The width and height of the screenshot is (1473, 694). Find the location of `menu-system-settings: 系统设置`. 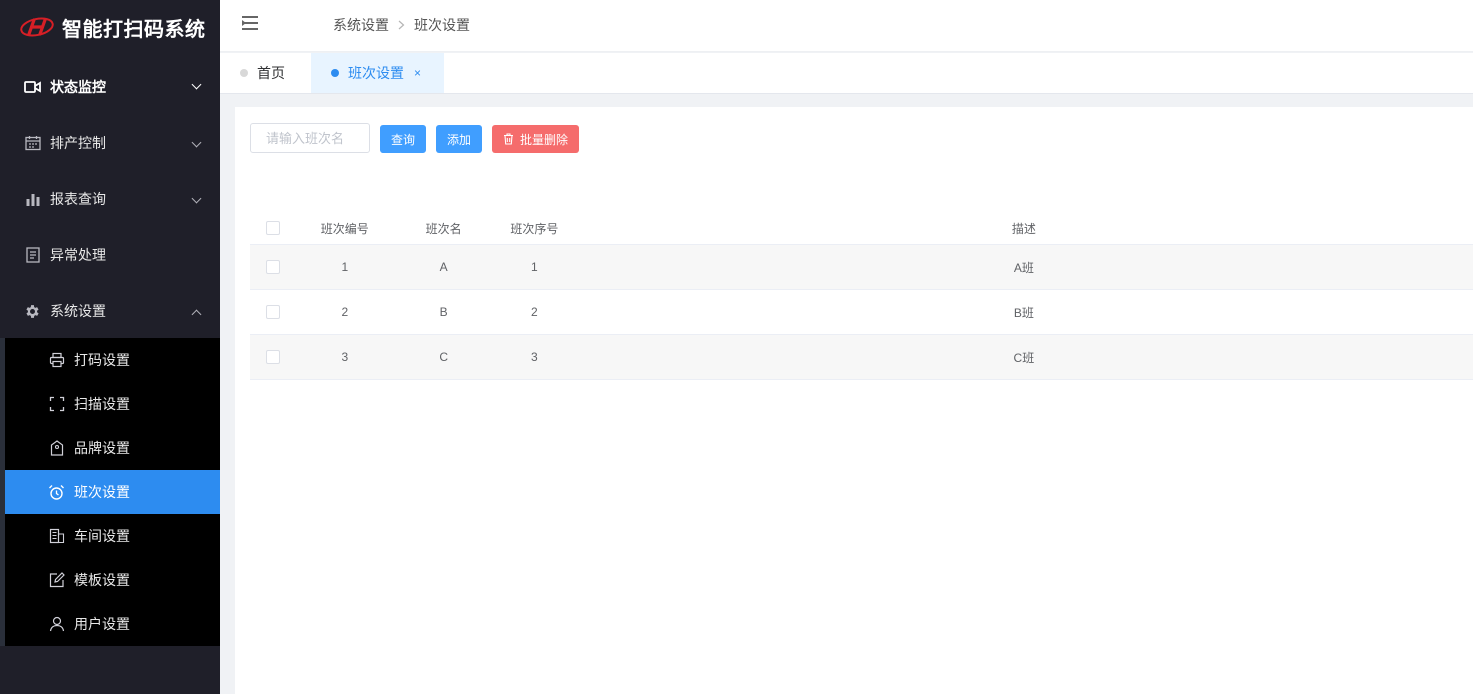

menu-system-settings: 系统设置 is located at coordinates (110, 311).